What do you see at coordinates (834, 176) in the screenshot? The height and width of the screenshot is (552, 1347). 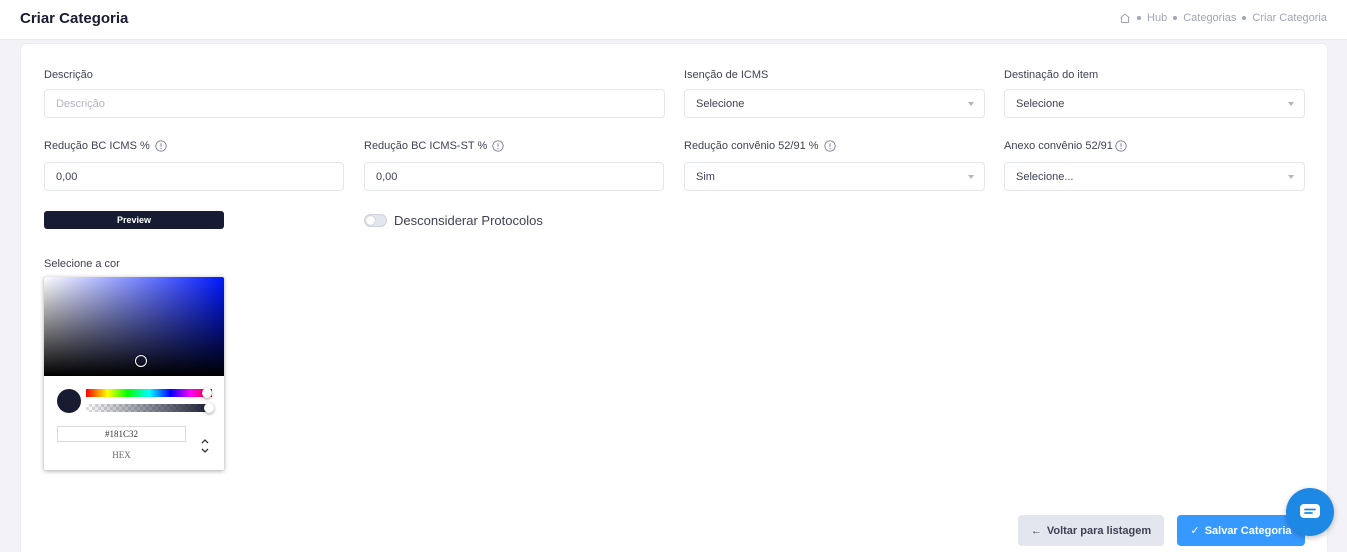 I see `reducao-convenio-select: Sim` at bounding box center [834, 176].